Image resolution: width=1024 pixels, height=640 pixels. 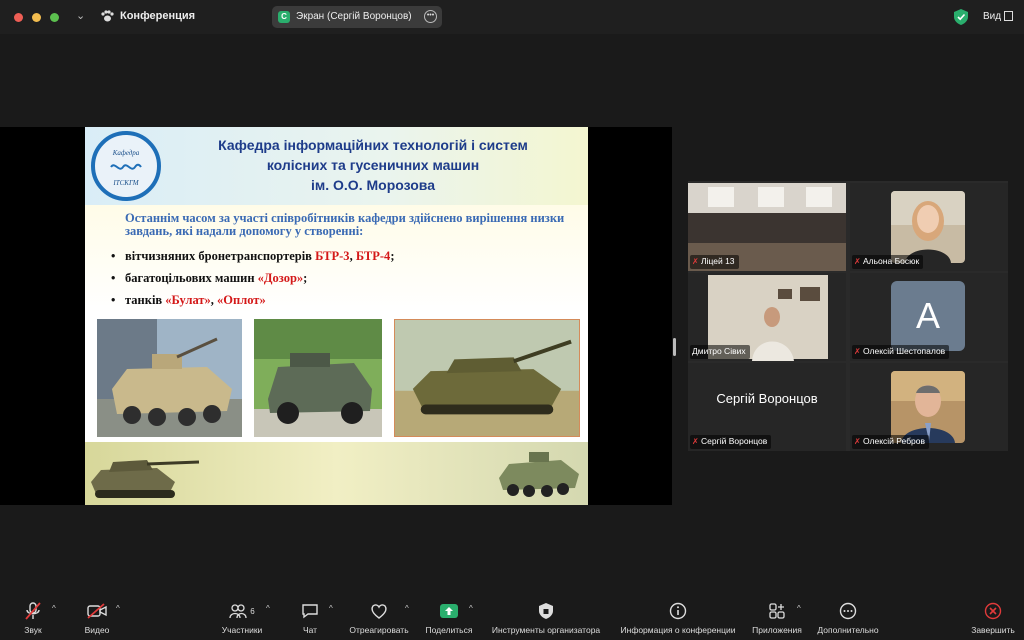 What do you see at coordinates (767, 398) in the screenshot?
I see `participant-display-name: Сергій Воронцов` at bounding box center [767, 398].